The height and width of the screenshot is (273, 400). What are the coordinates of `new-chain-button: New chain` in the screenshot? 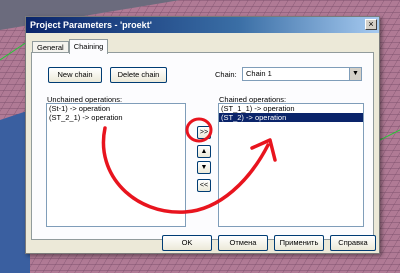 It's located at (75, 75).